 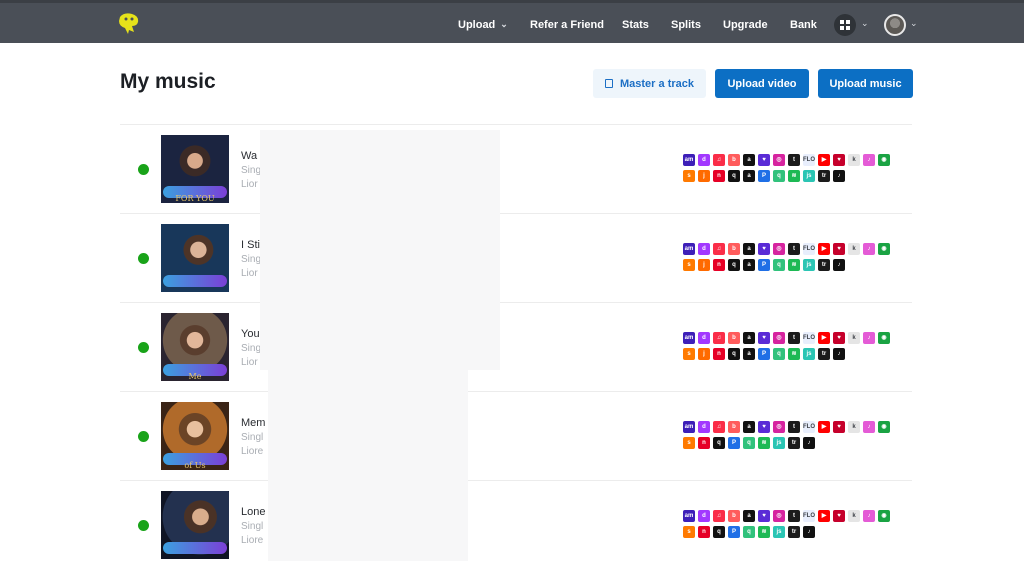 I want to click on nav-splits: Splits, so click(x=686, y=24).